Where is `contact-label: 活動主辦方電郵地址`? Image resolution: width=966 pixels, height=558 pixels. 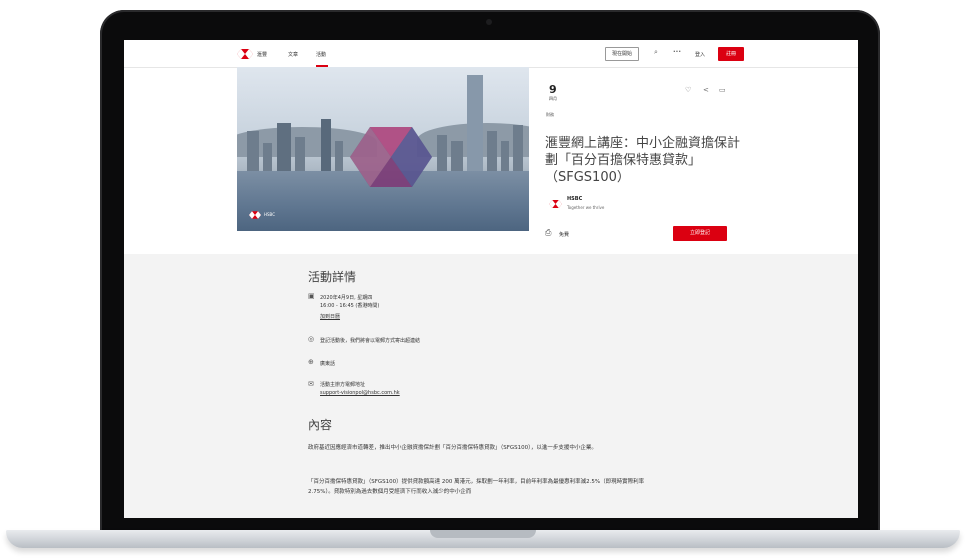 contact-label: 活動主辦方電郵地址 is located at coordinates (343, 385).